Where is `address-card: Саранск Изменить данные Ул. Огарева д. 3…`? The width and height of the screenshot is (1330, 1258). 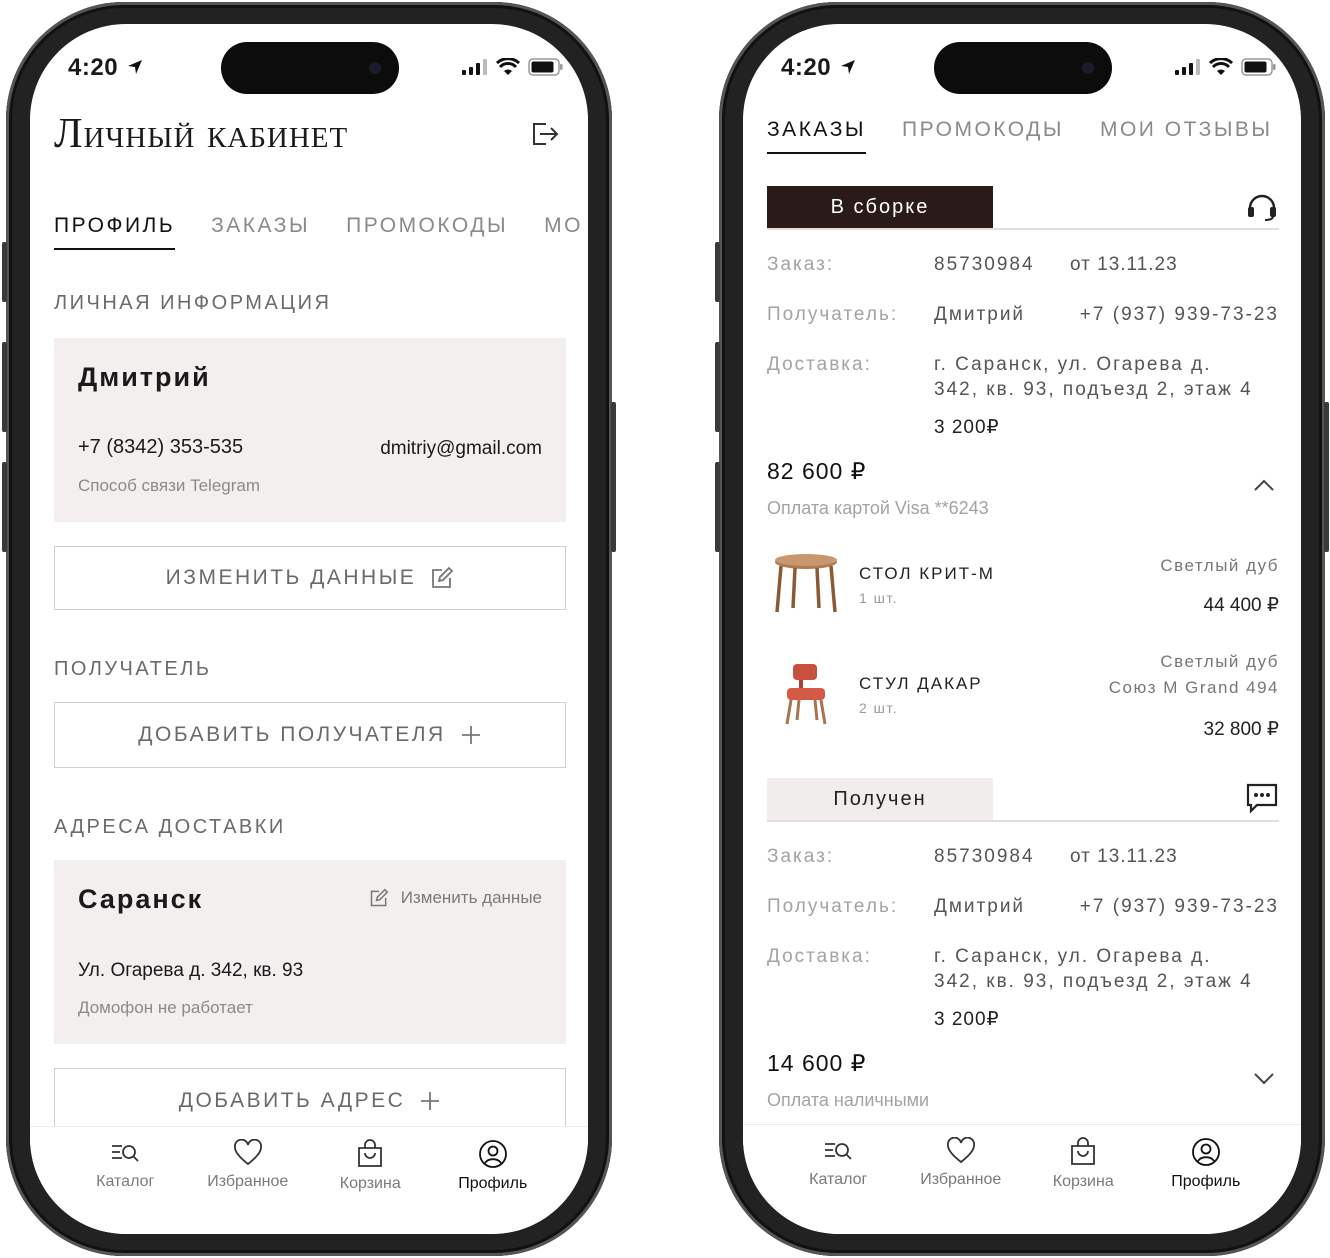
address-card: Саранск Изменить данные Ул. Огарева д. 3… is located at coordinates (310, 952).